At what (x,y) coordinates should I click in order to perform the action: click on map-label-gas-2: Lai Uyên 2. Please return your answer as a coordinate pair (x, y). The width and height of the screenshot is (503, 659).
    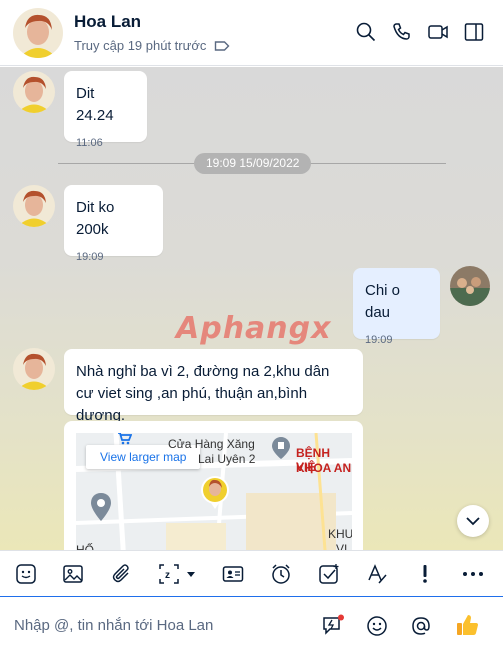
    Looking at the image, I should click on (227, 459).